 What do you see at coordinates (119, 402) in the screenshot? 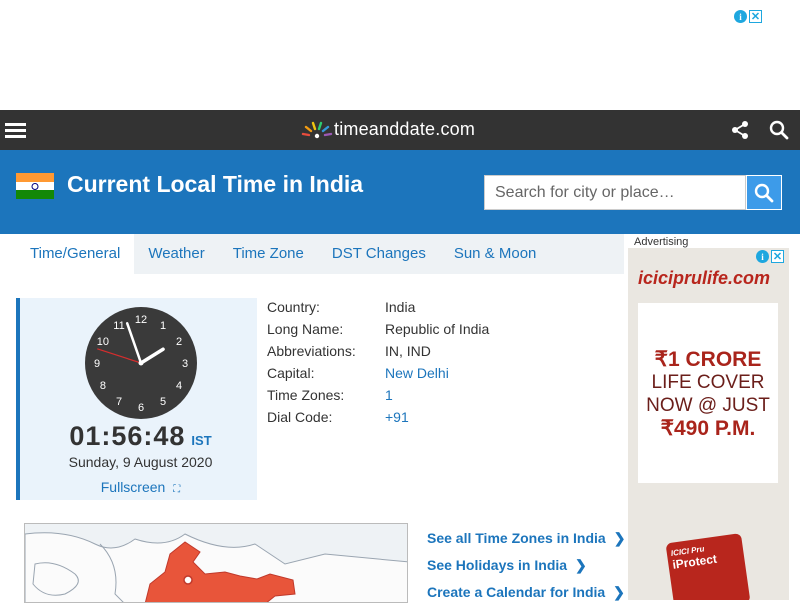
I see `clock-numeral: 7` at bounding box center [119, 402].